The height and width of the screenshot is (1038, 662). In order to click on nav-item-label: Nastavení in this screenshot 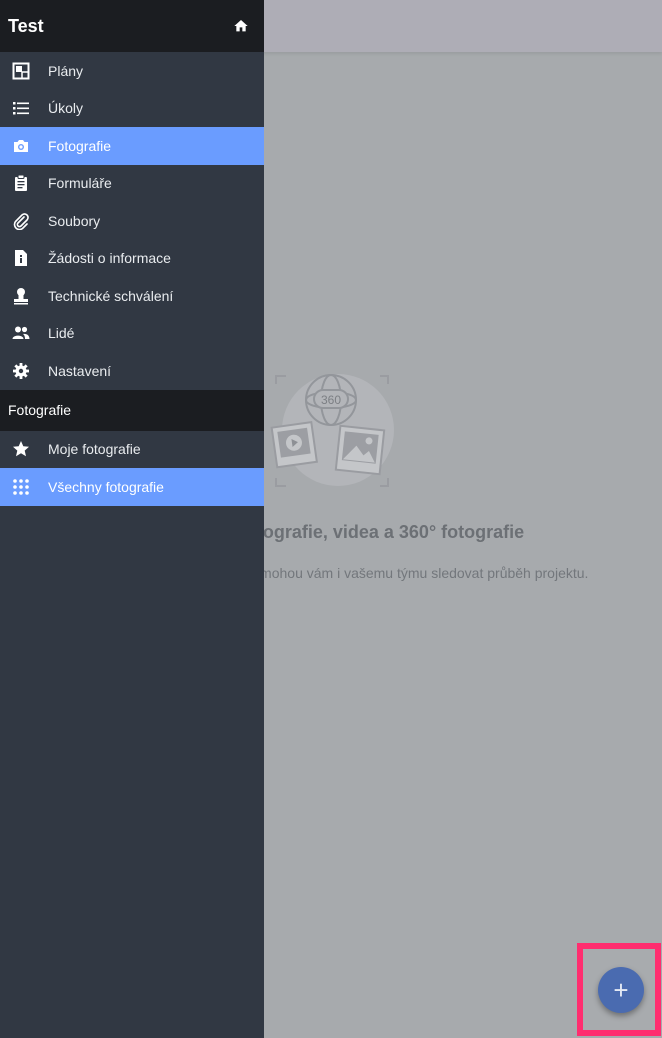, I will do `click(80, 370)`.